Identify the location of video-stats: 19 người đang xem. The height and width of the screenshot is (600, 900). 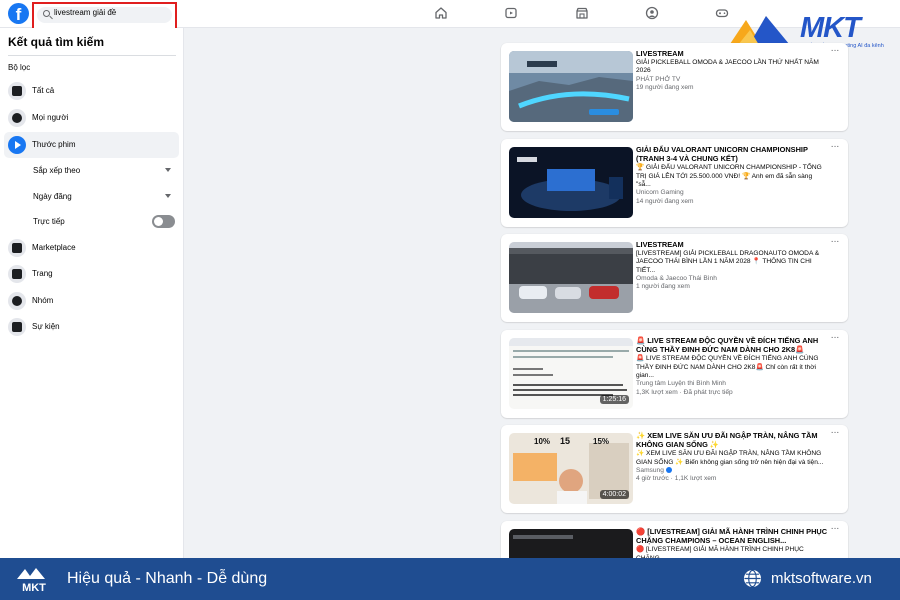
(665, 88).